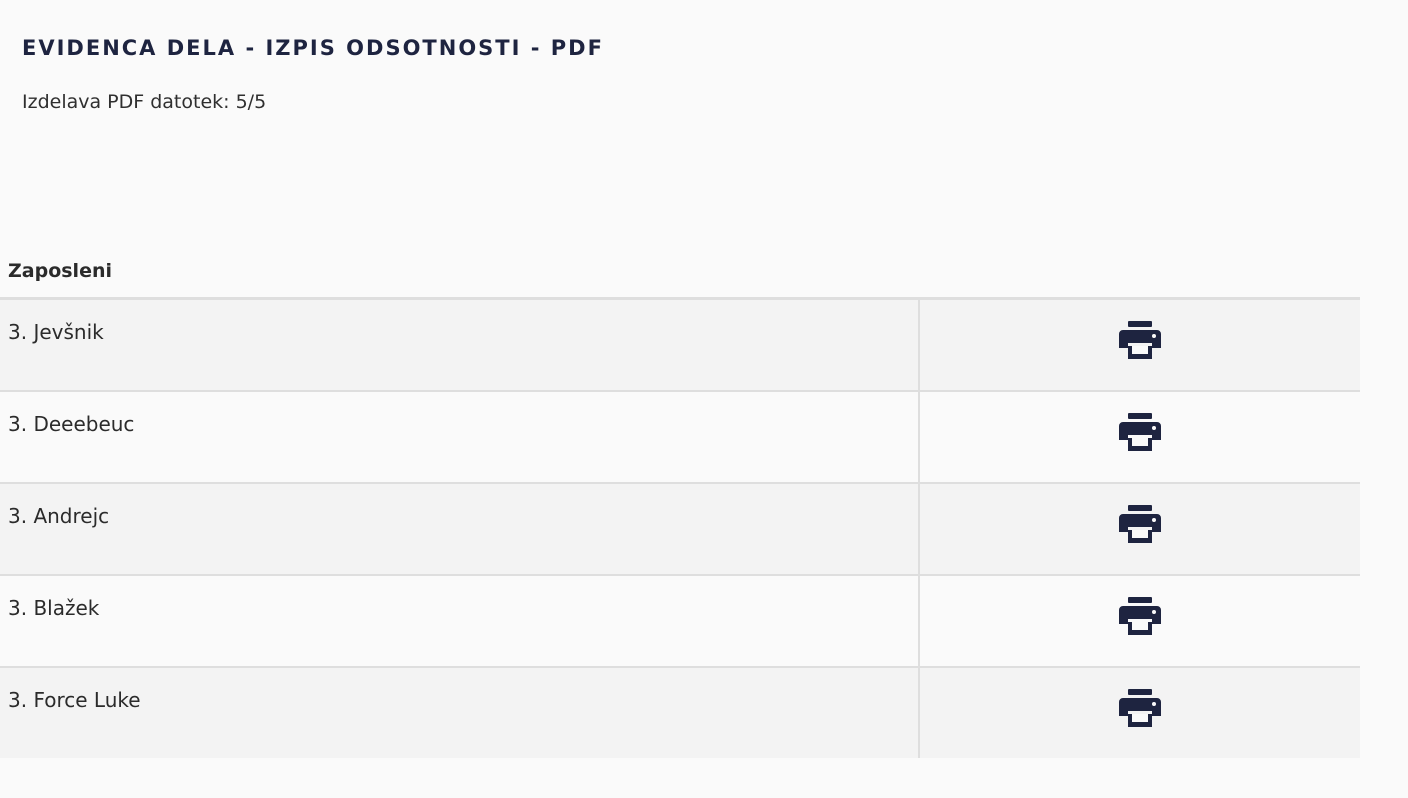 The height and width of the screenshot is (798, 1408). I want to click on table-row: 3. Blažek, so click(680, 622).